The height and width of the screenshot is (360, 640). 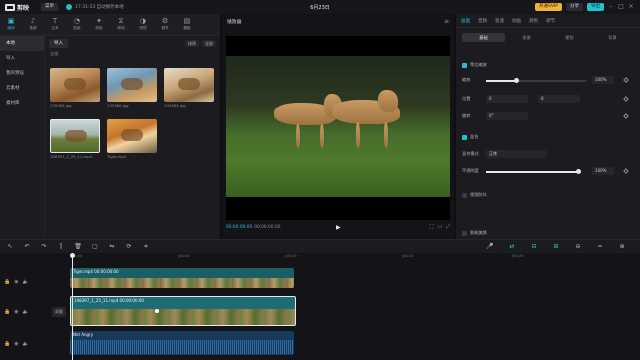 I want to click on tab-audio: ♪ 音频, so click(x=33, y=25).